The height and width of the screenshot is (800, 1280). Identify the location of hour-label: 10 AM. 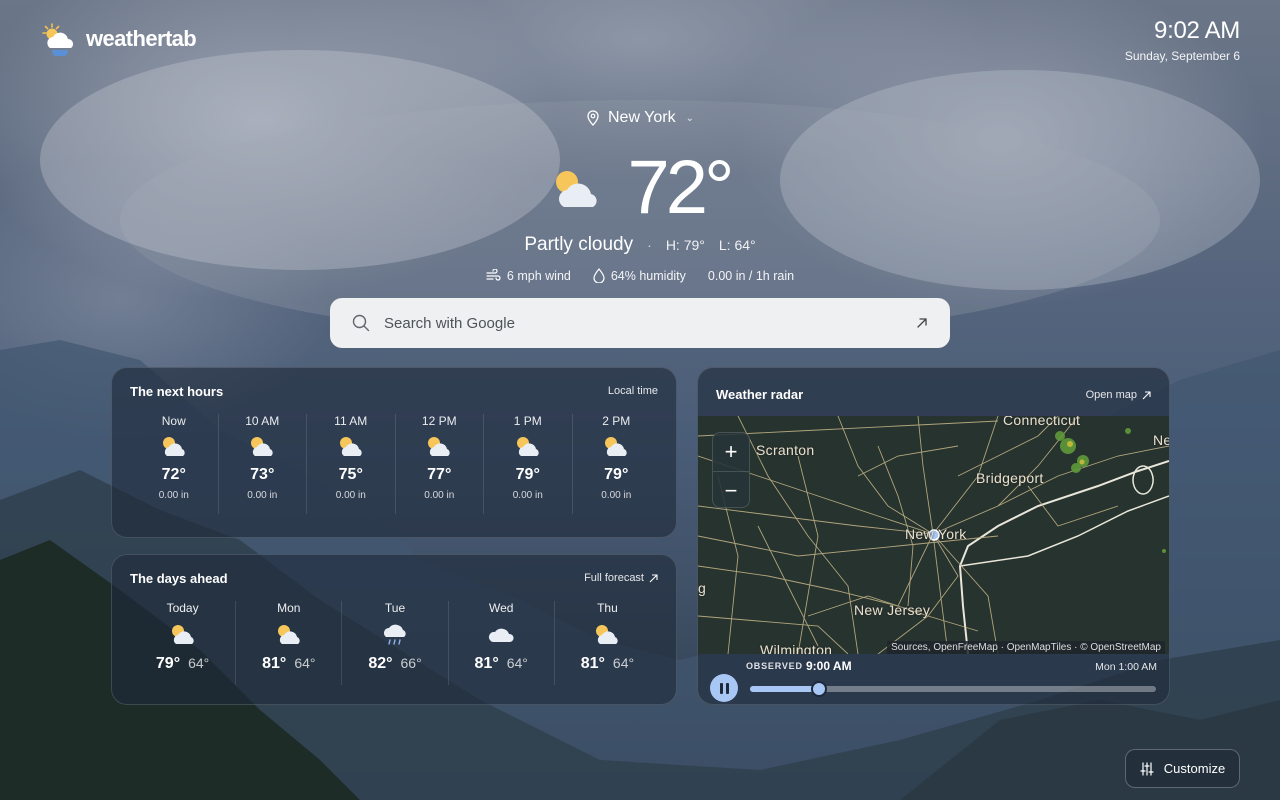
(262, 421).